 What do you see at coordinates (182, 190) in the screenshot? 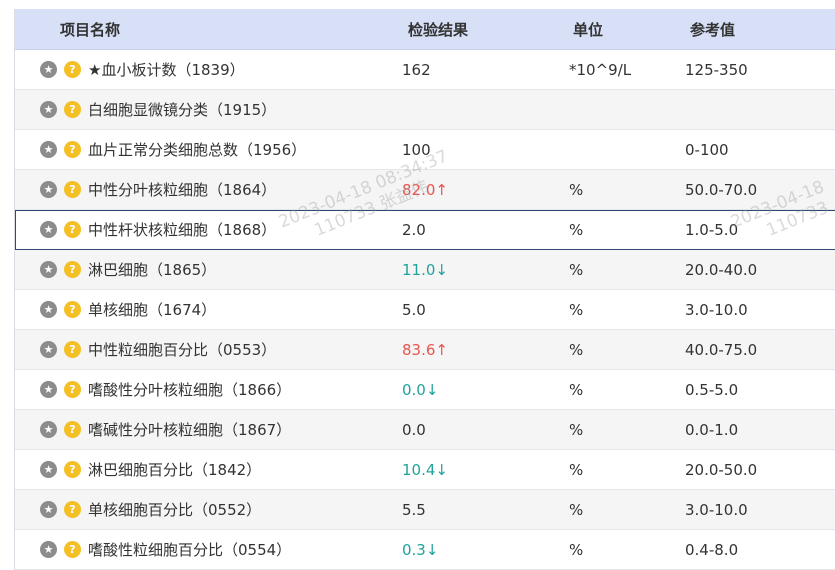
I see `item-name: 中性分叶核粒细胞（1864）` at bounding box center [182, 190].